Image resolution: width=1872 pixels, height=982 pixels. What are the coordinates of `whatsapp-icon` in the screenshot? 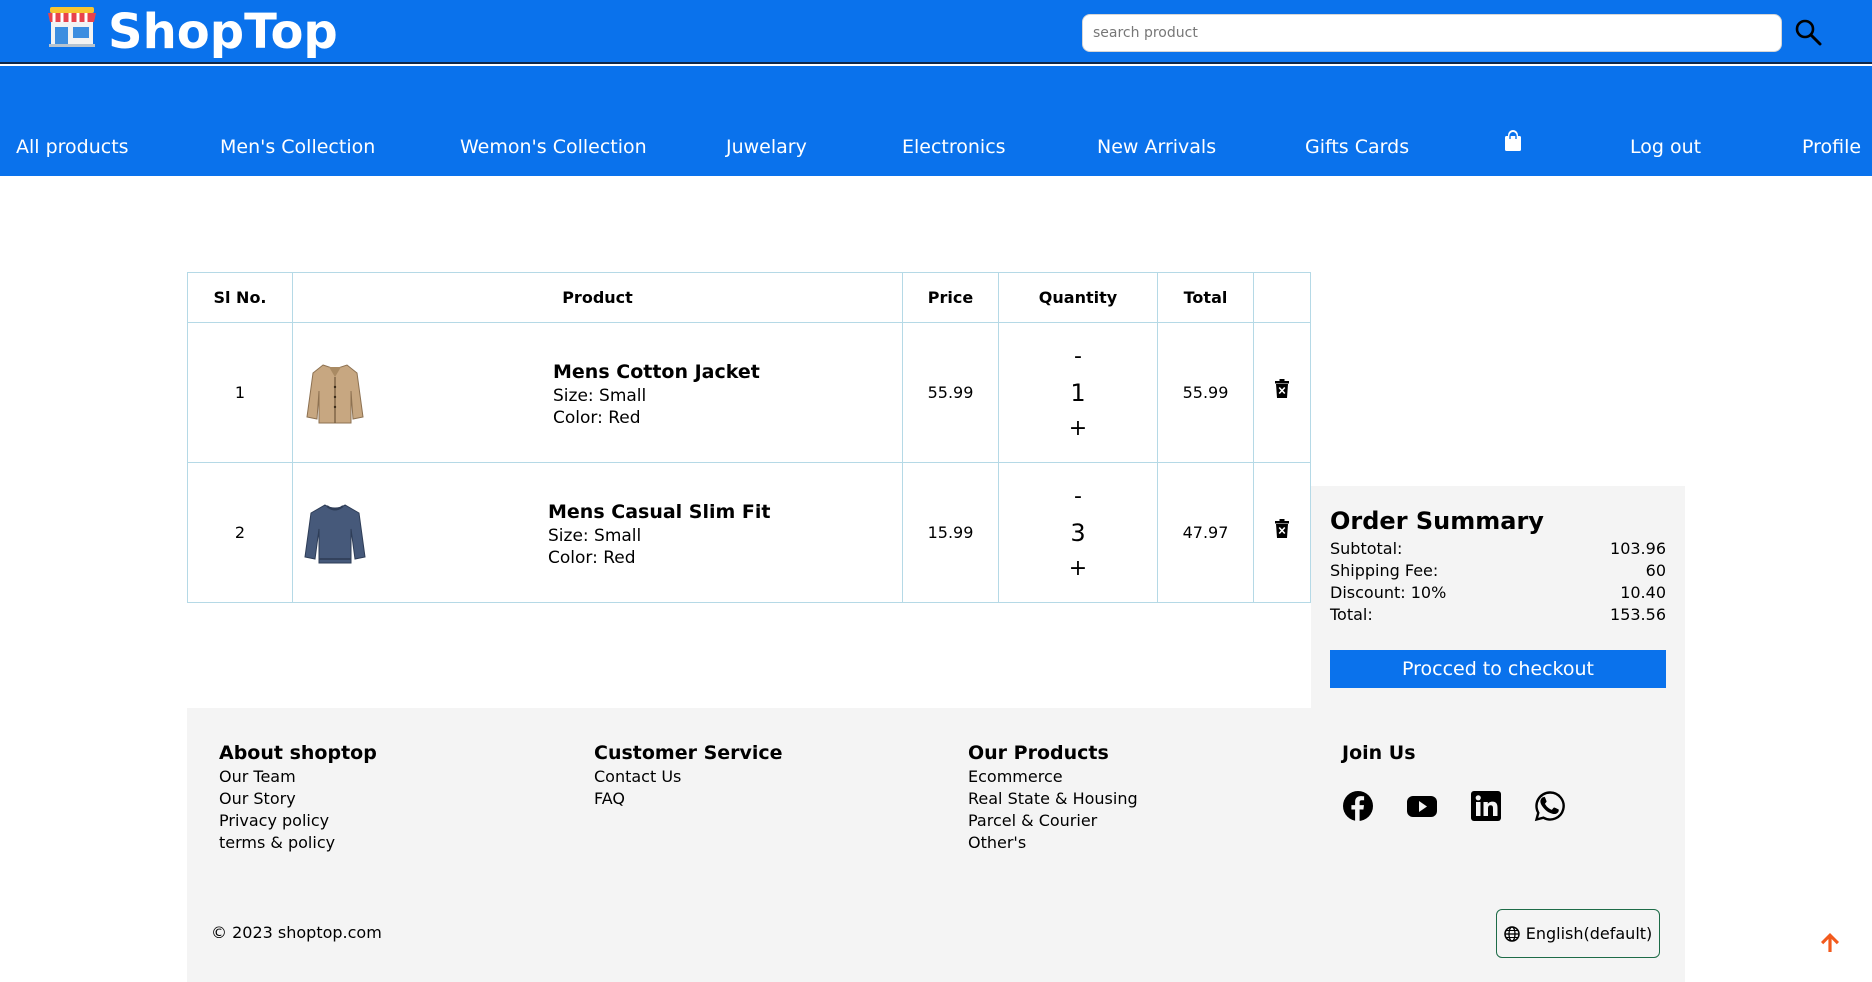 It's located at (1550, 806).